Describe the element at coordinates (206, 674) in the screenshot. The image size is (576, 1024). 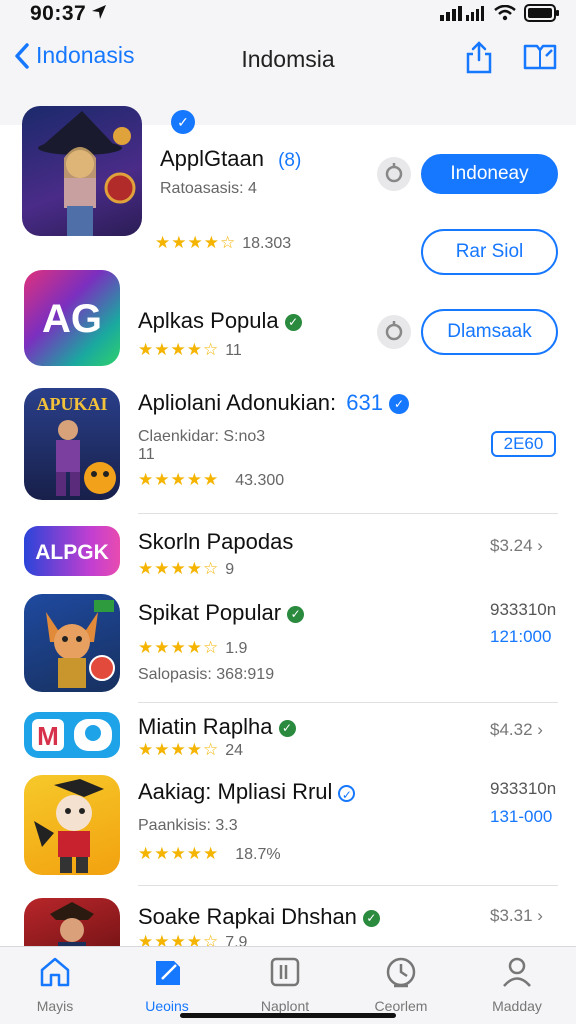
I see `app-subtitle: Salopasis: 368:919` at that location.